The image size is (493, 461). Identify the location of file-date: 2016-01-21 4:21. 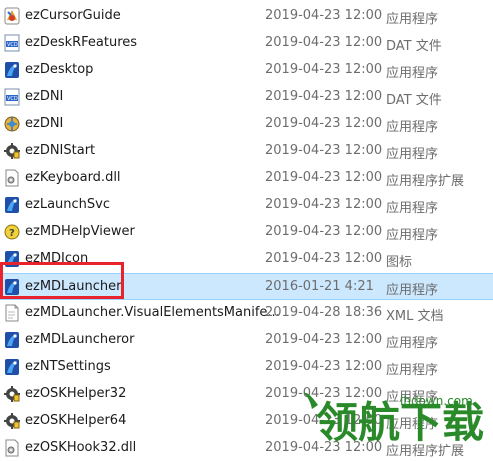
(319, 286).